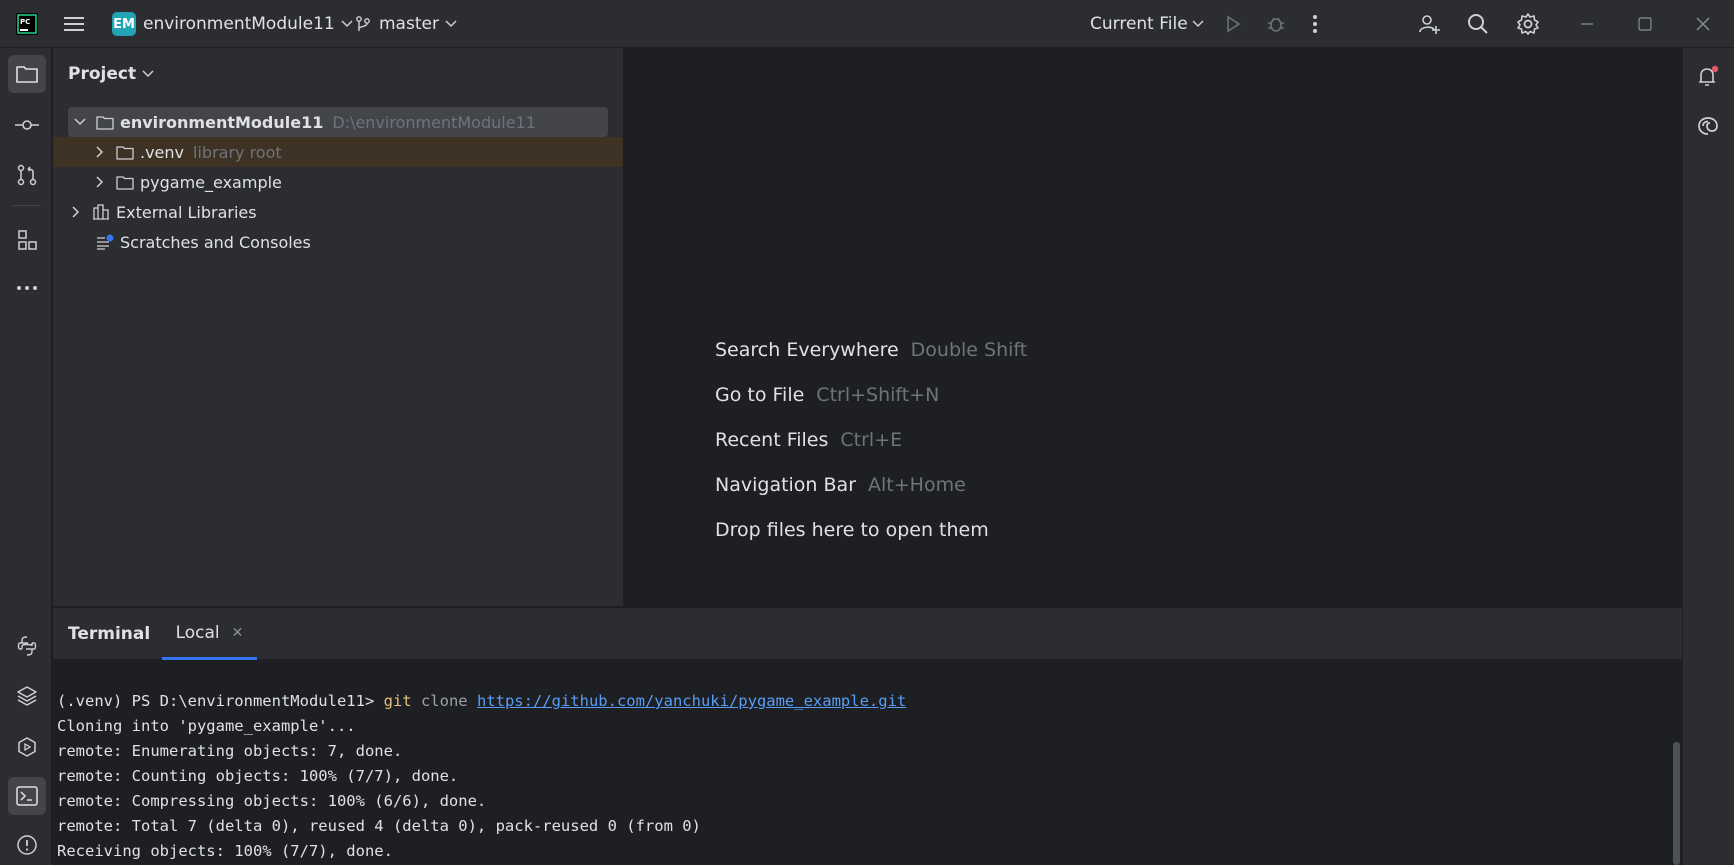 The width and height of the screenshot is (1734, 865). I want to click on hint-shortcut: Ctrl+E, so click(871, 440).